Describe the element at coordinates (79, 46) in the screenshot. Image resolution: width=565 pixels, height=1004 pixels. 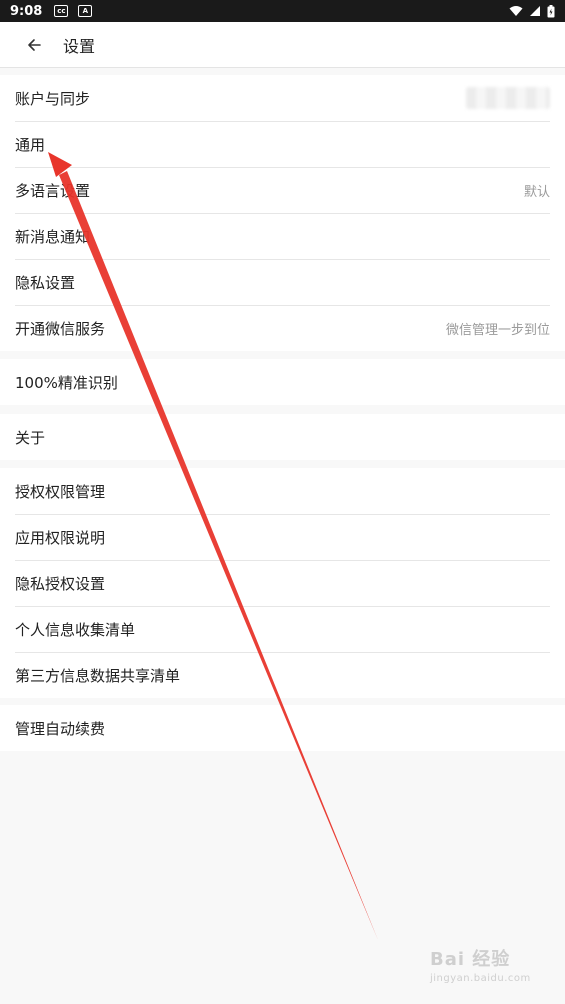
I see `page-title: 设置` at that location.